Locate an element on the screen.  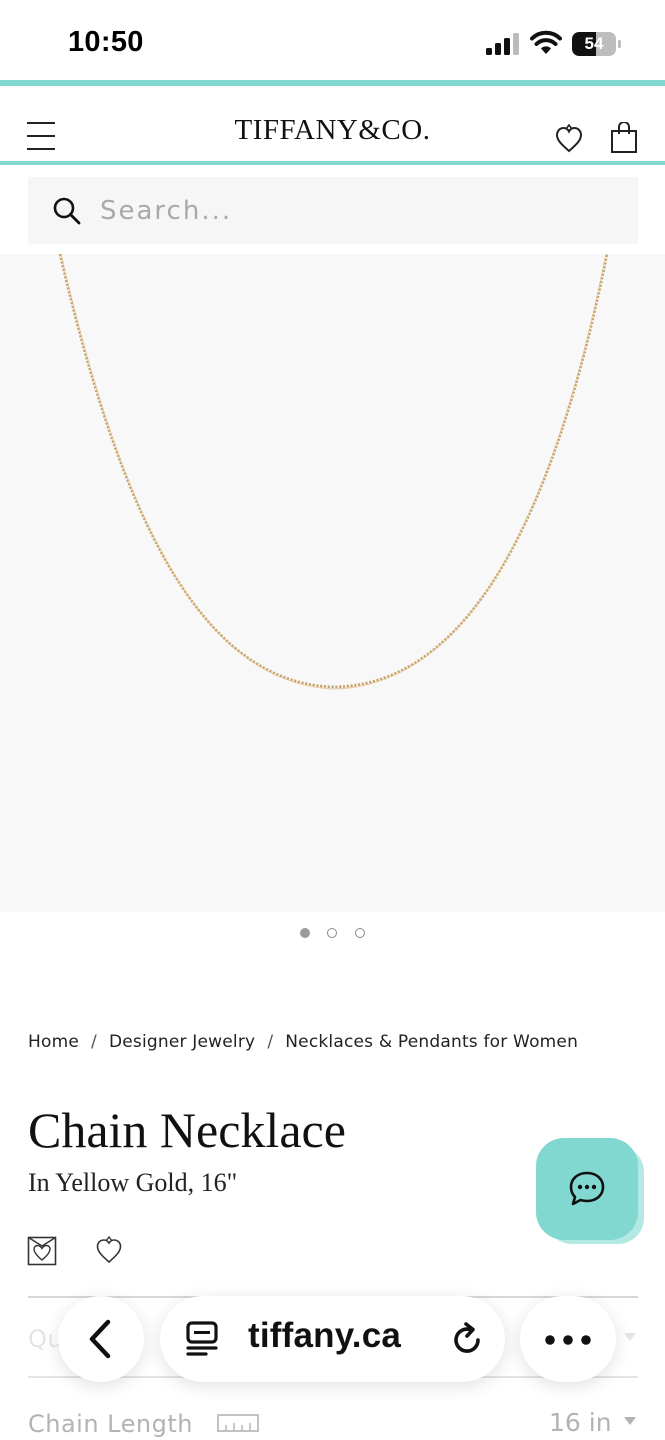
chain-length-dropdown-caret is located at coordinates (630, 1421).